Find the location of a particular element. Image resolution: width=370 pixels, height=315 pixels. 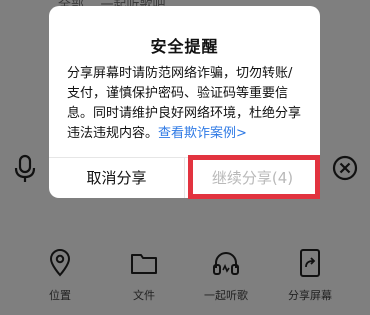

tool-location: 位置 is located at coordinates (60, 275).